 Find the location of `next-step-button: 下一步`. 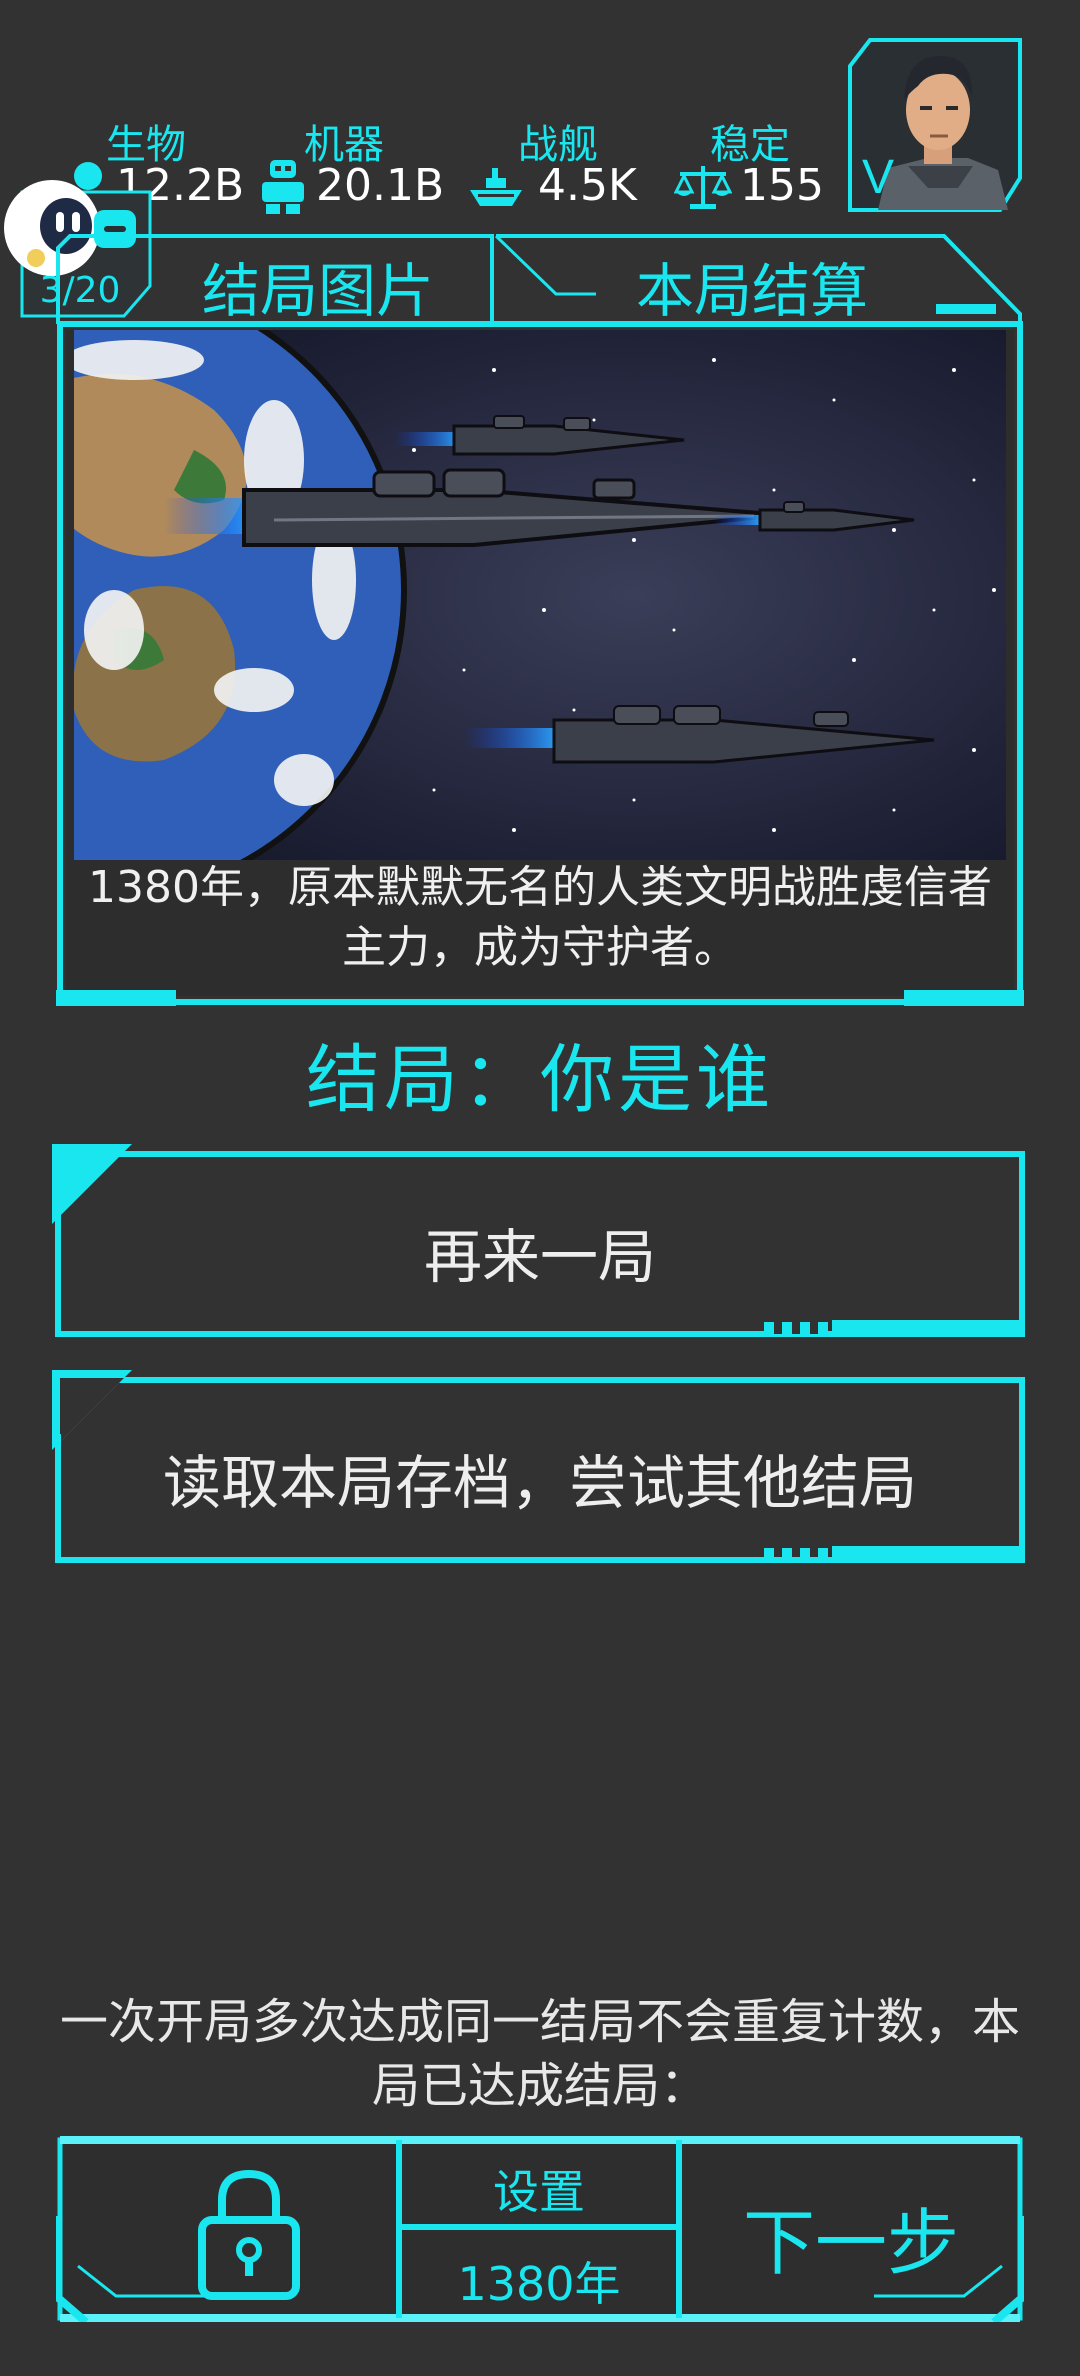

next-step-button: 下一步 is located at coordinates (851, 2236).